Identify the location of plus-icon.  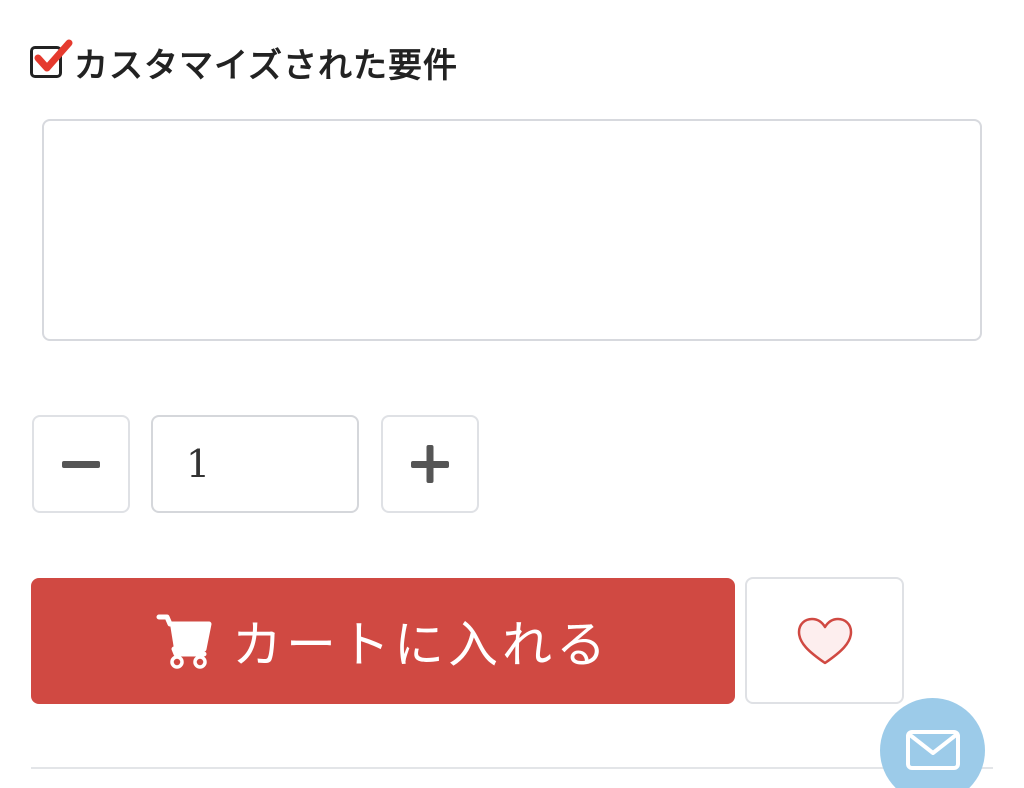
(430, 464).